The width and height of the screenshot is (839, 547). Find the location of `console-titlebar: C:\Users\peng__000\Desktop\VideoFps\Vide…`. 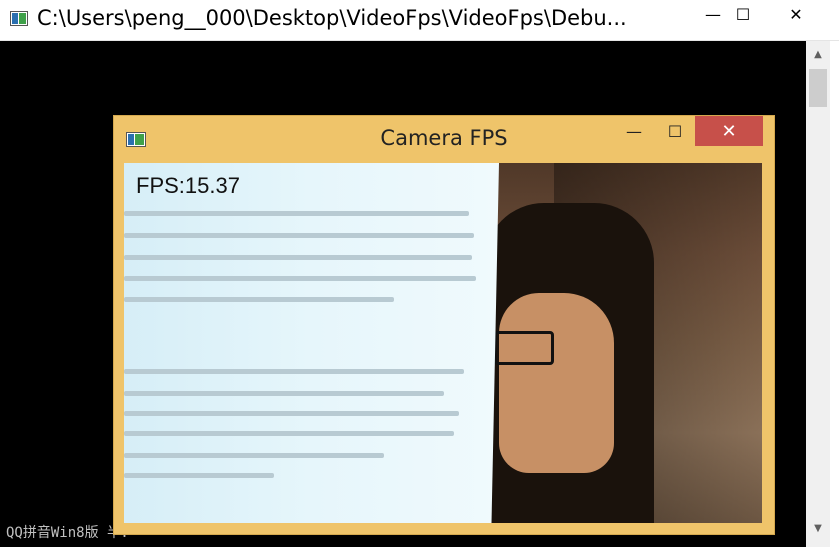

console-titlebar: C:\Users\peng__000\Desktop\VideoFps\Vide… is located at coordinates (419, 20).